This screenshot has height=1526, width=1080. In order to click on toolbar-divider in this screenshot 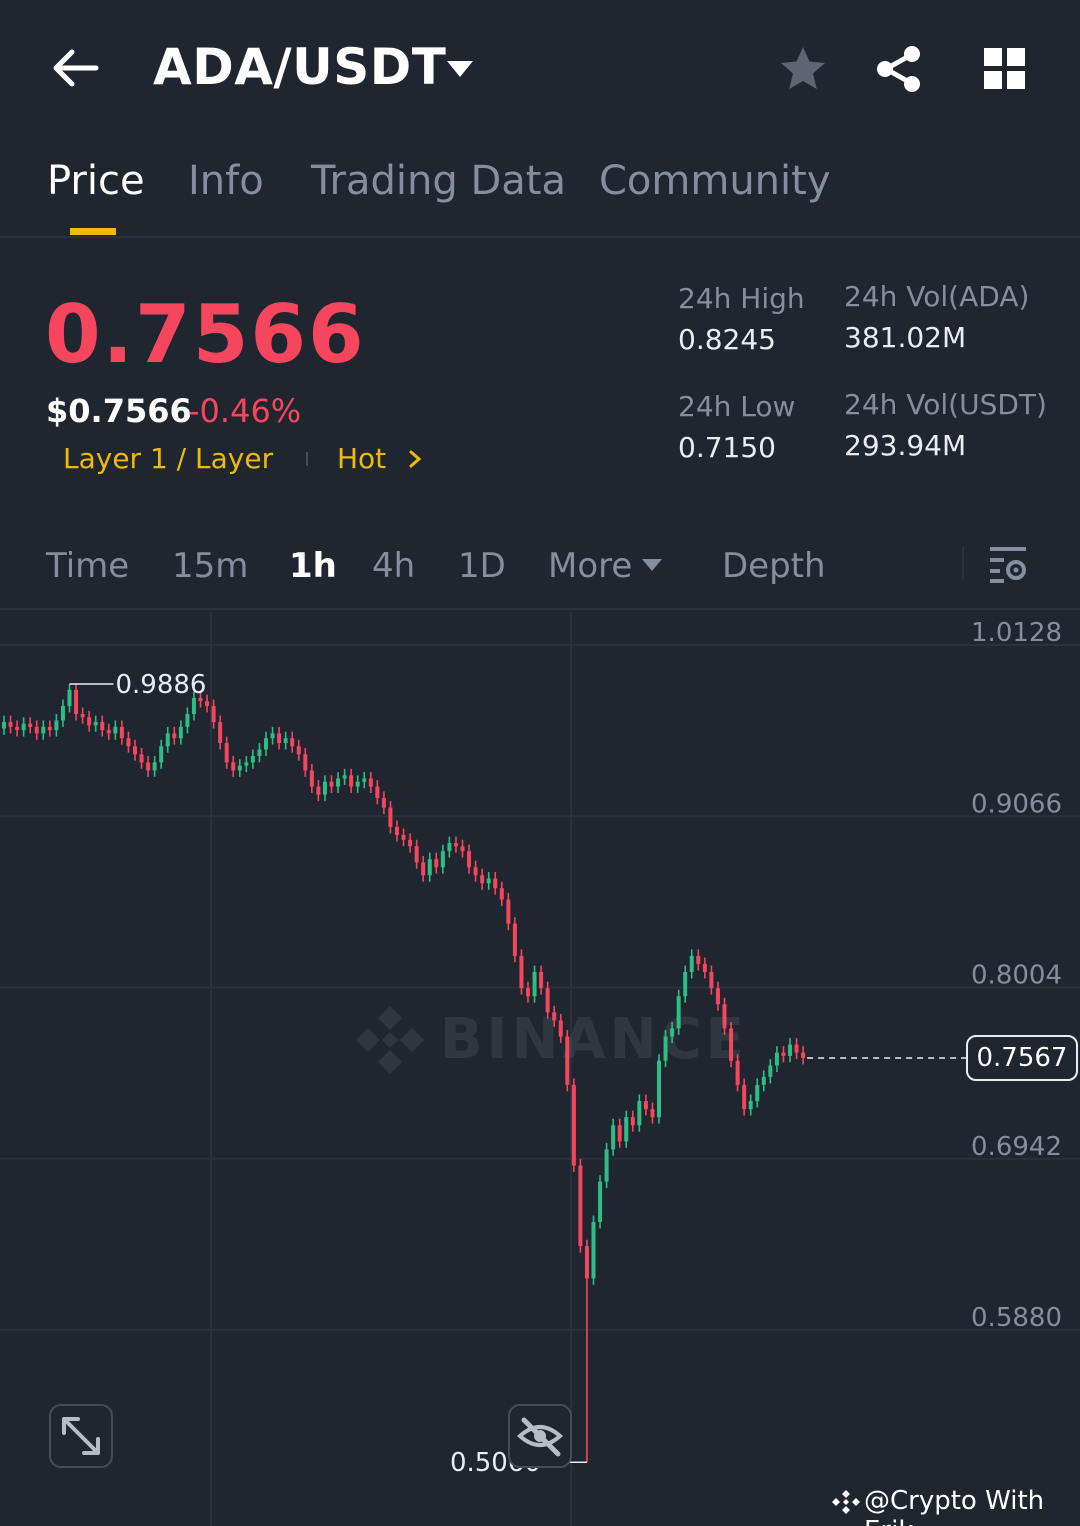, I will do `click(963, 563)`.